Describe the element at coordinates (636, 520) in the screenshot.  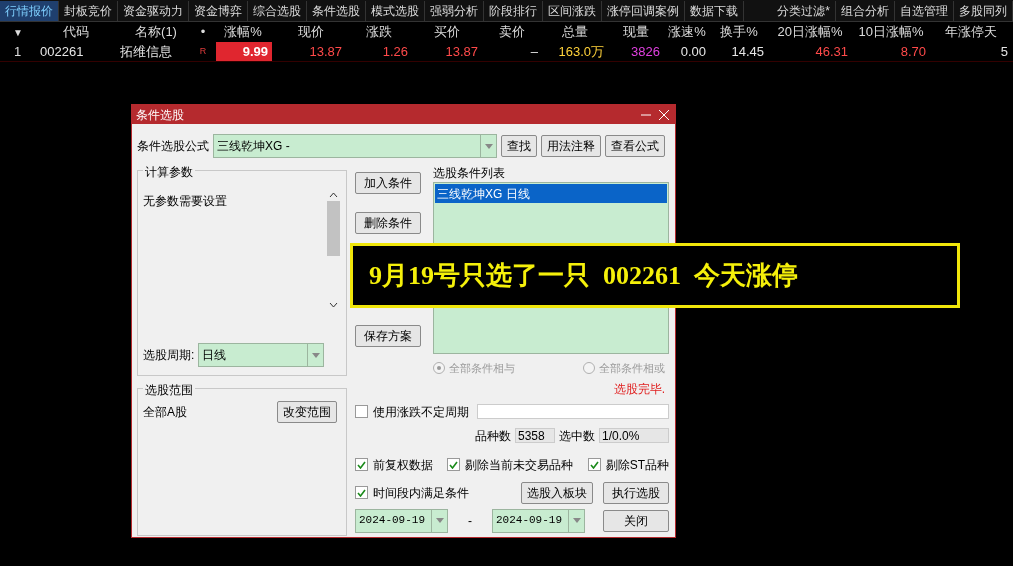
I see `close-button: 关闭` at that location.